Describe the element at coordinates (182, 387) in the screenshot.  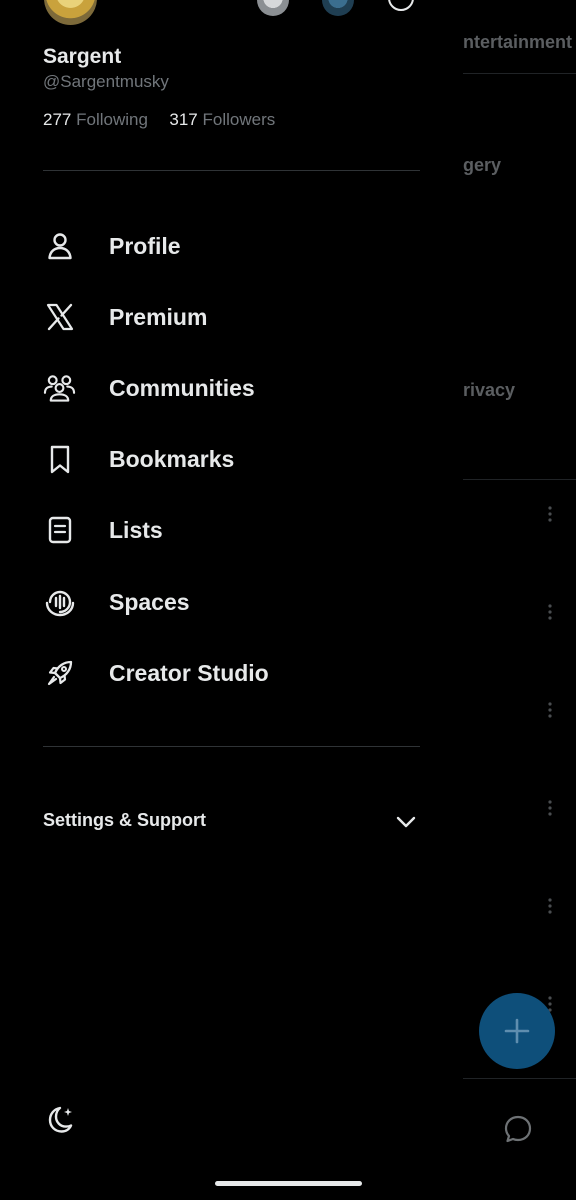
I see `menu-item-label: Communities` at that location.